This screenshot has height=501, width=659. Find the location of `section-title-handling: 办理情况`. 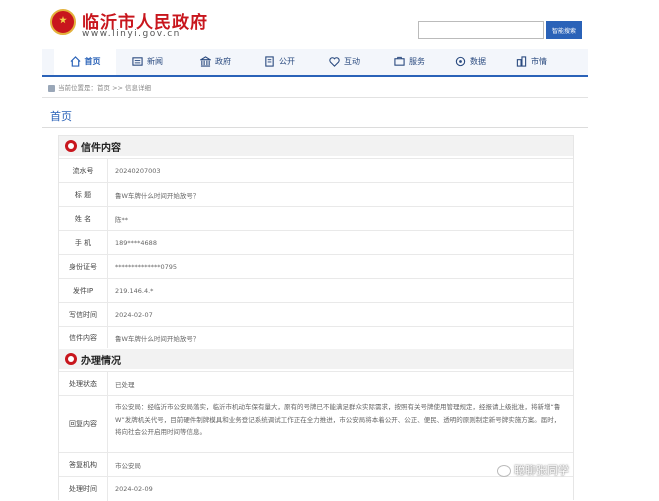

section-title-handling: 办理情况 is located at coordinates (316, 359).